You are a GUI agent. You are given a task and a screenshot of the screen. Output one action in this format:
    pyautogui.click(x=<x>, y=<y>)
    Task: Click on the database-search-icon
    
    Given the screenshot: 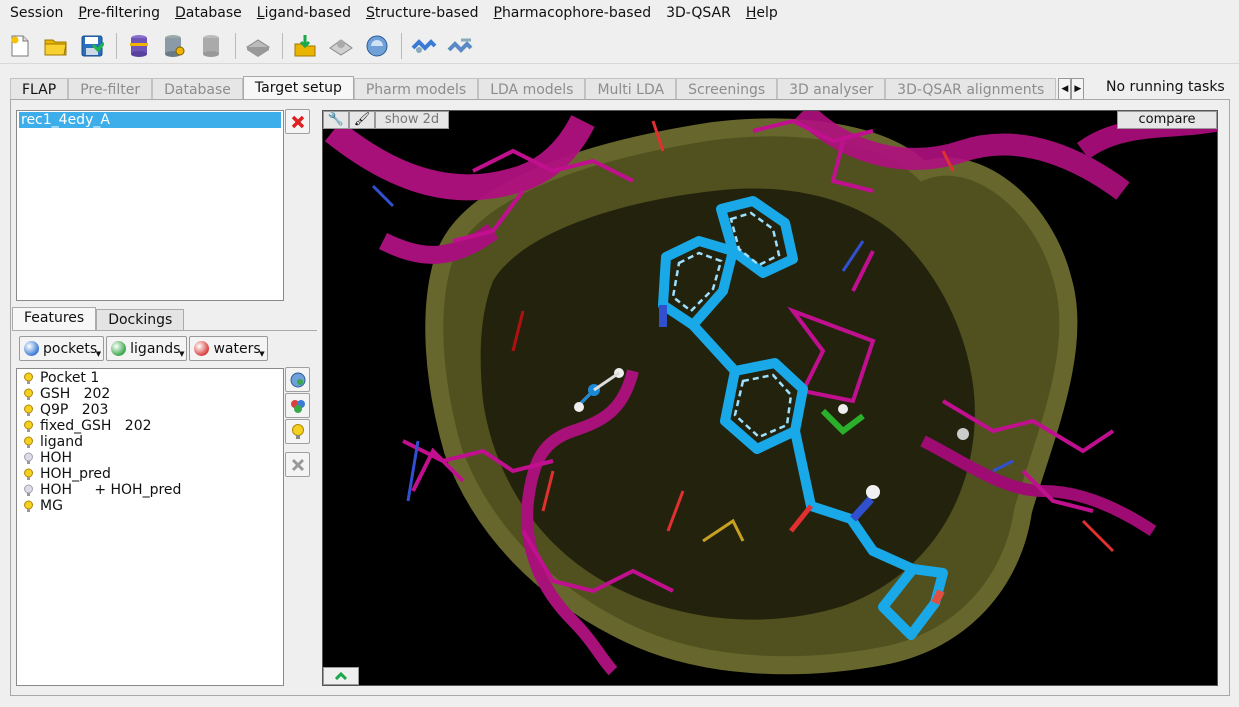 What is the action you would take?
    pyautogui.click(x=175, y=46)
    